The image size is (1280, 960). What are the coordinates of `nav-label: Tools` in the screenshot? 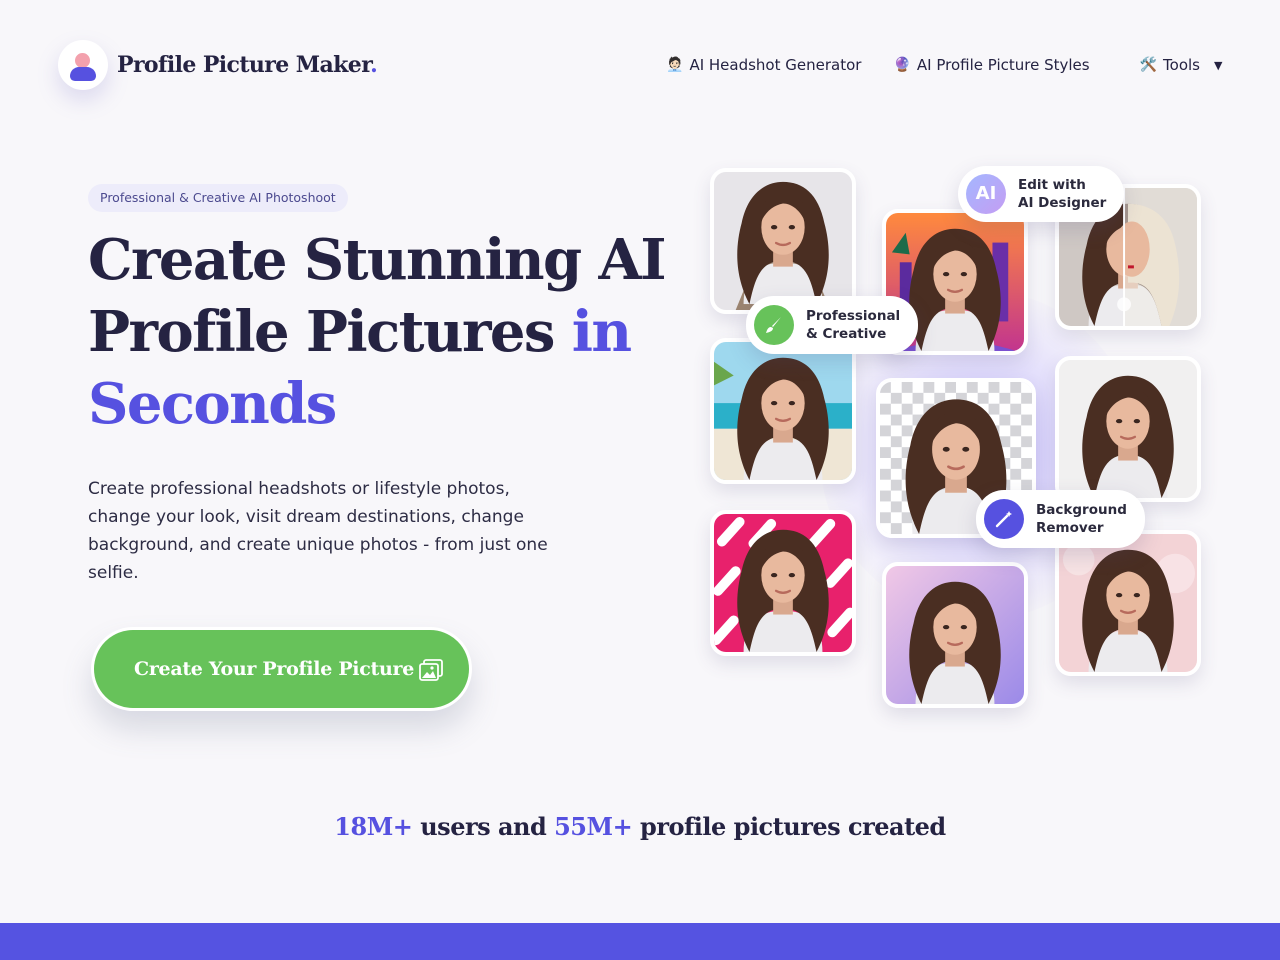 It's located at (1181, 65).